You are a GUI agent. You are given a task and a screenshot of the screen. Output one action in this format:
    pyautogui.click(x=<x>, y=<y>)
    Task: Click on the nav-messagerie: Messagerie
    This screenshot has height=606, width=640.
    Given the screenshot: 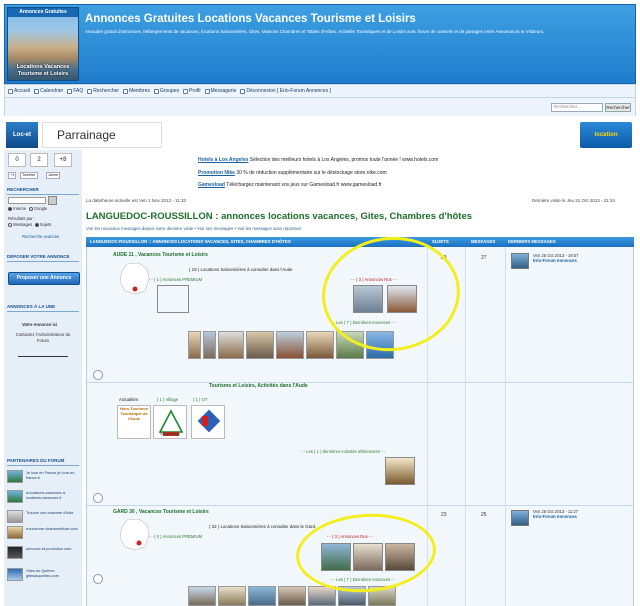 What is the action you would take?
    pyautogui.click(x=220, y=91)
    